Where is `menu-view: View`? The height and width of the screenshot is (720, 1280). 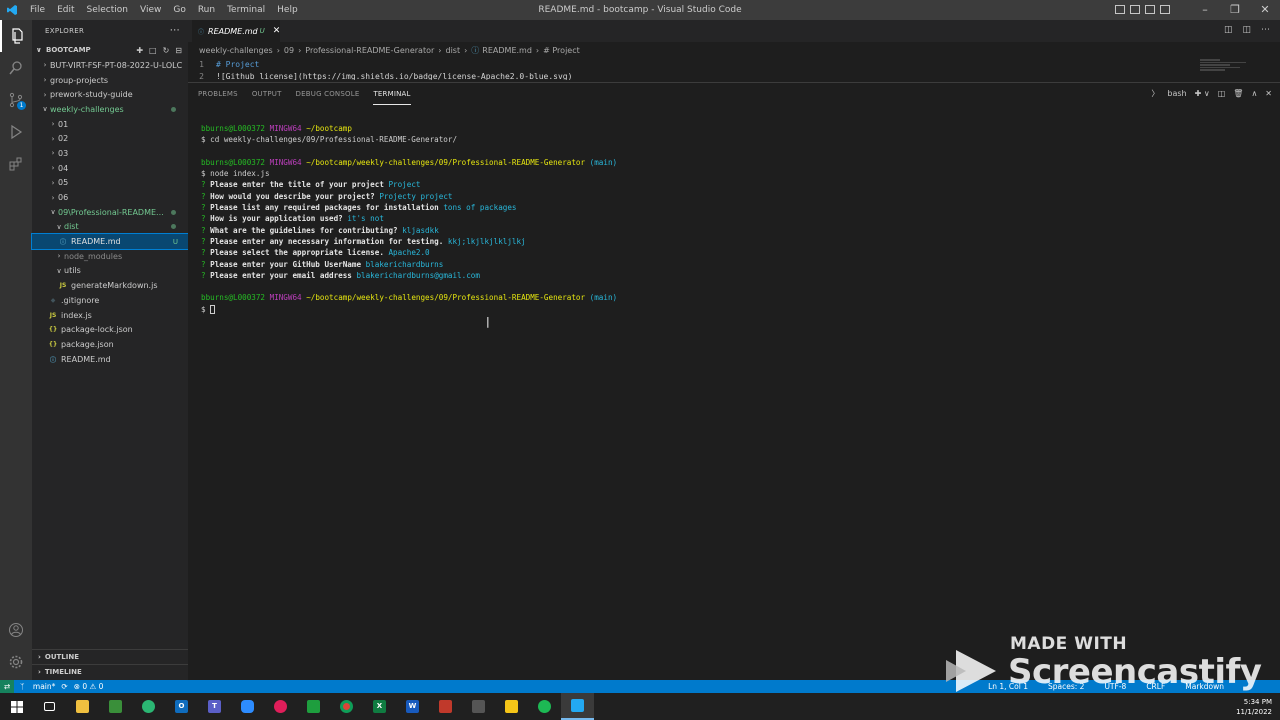 menu-view: View is located at coordinates (150, 10).